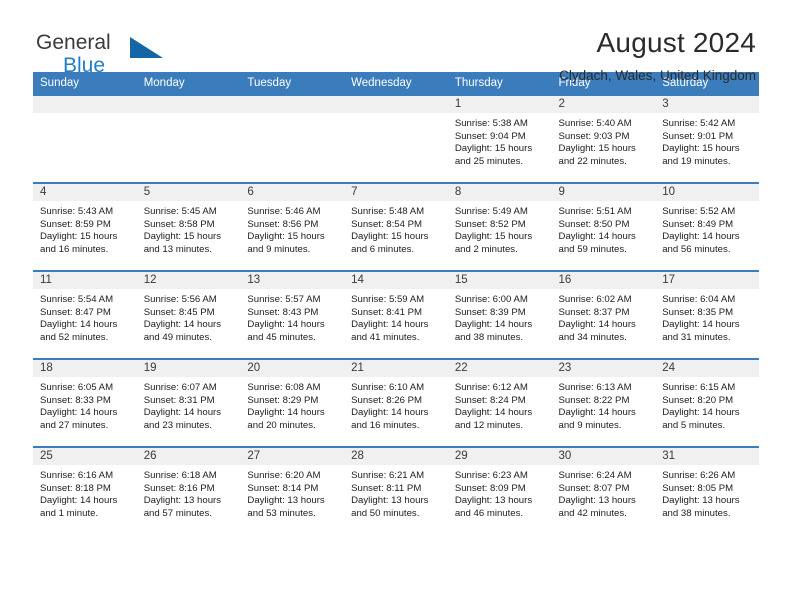  What do you see at coordinates (188, 456) in the screenshot?
I see `day-number: 26` at bounding box center [188, 456].